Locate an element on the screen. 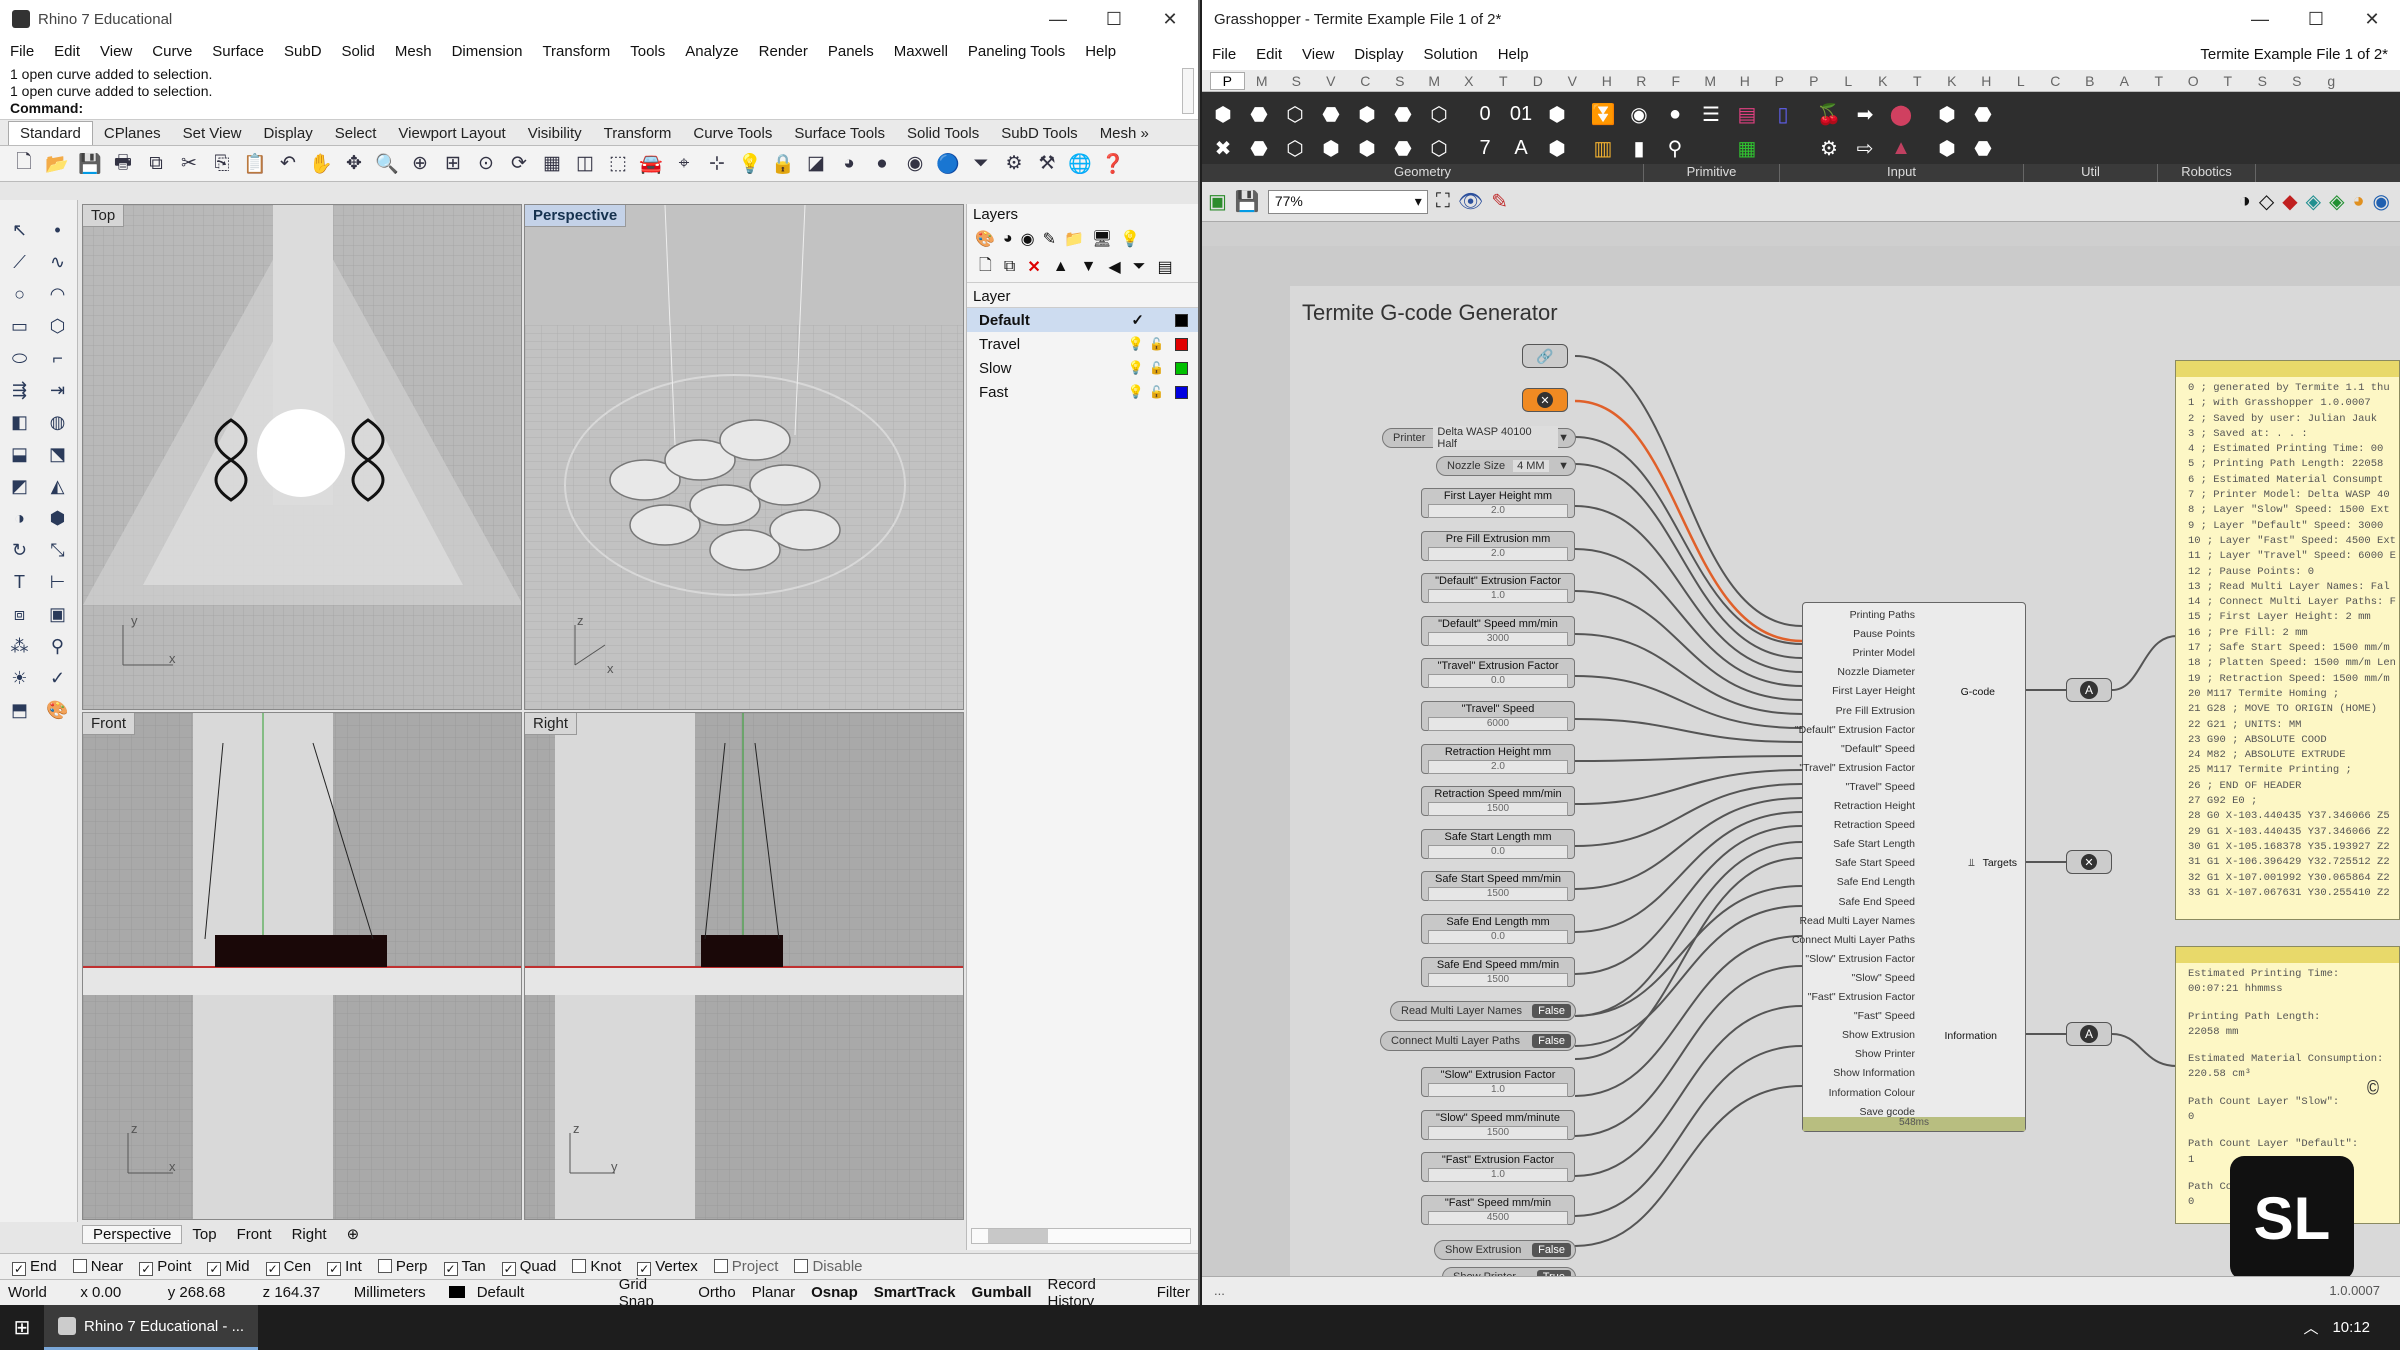 Image resolution: width=2400 pixels, height=1350 pixels. input-icon: ▥ is located at coordinates (1603, 148).